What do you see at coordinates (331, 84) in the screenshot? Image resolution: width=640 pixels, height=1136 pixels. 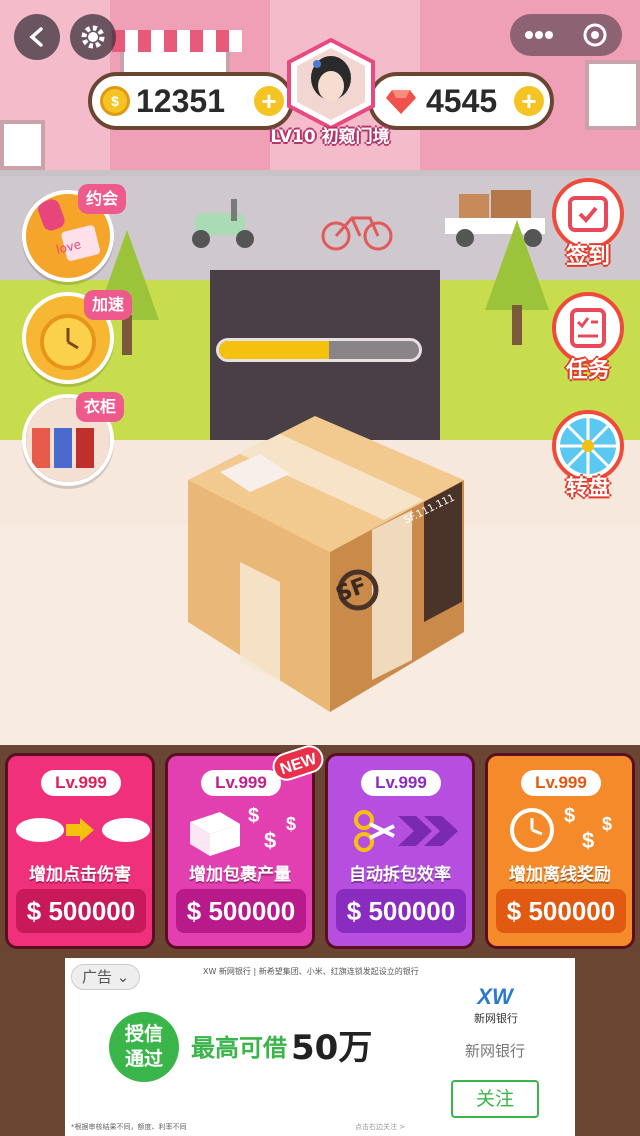 I see `player-avatar` at bounding box center [331, 84].